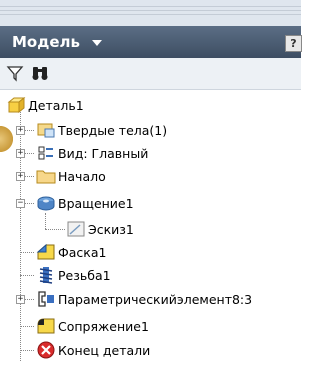 This screenshot has width=320, height=367. I want to click on sketch-icon, so click(76, 229).